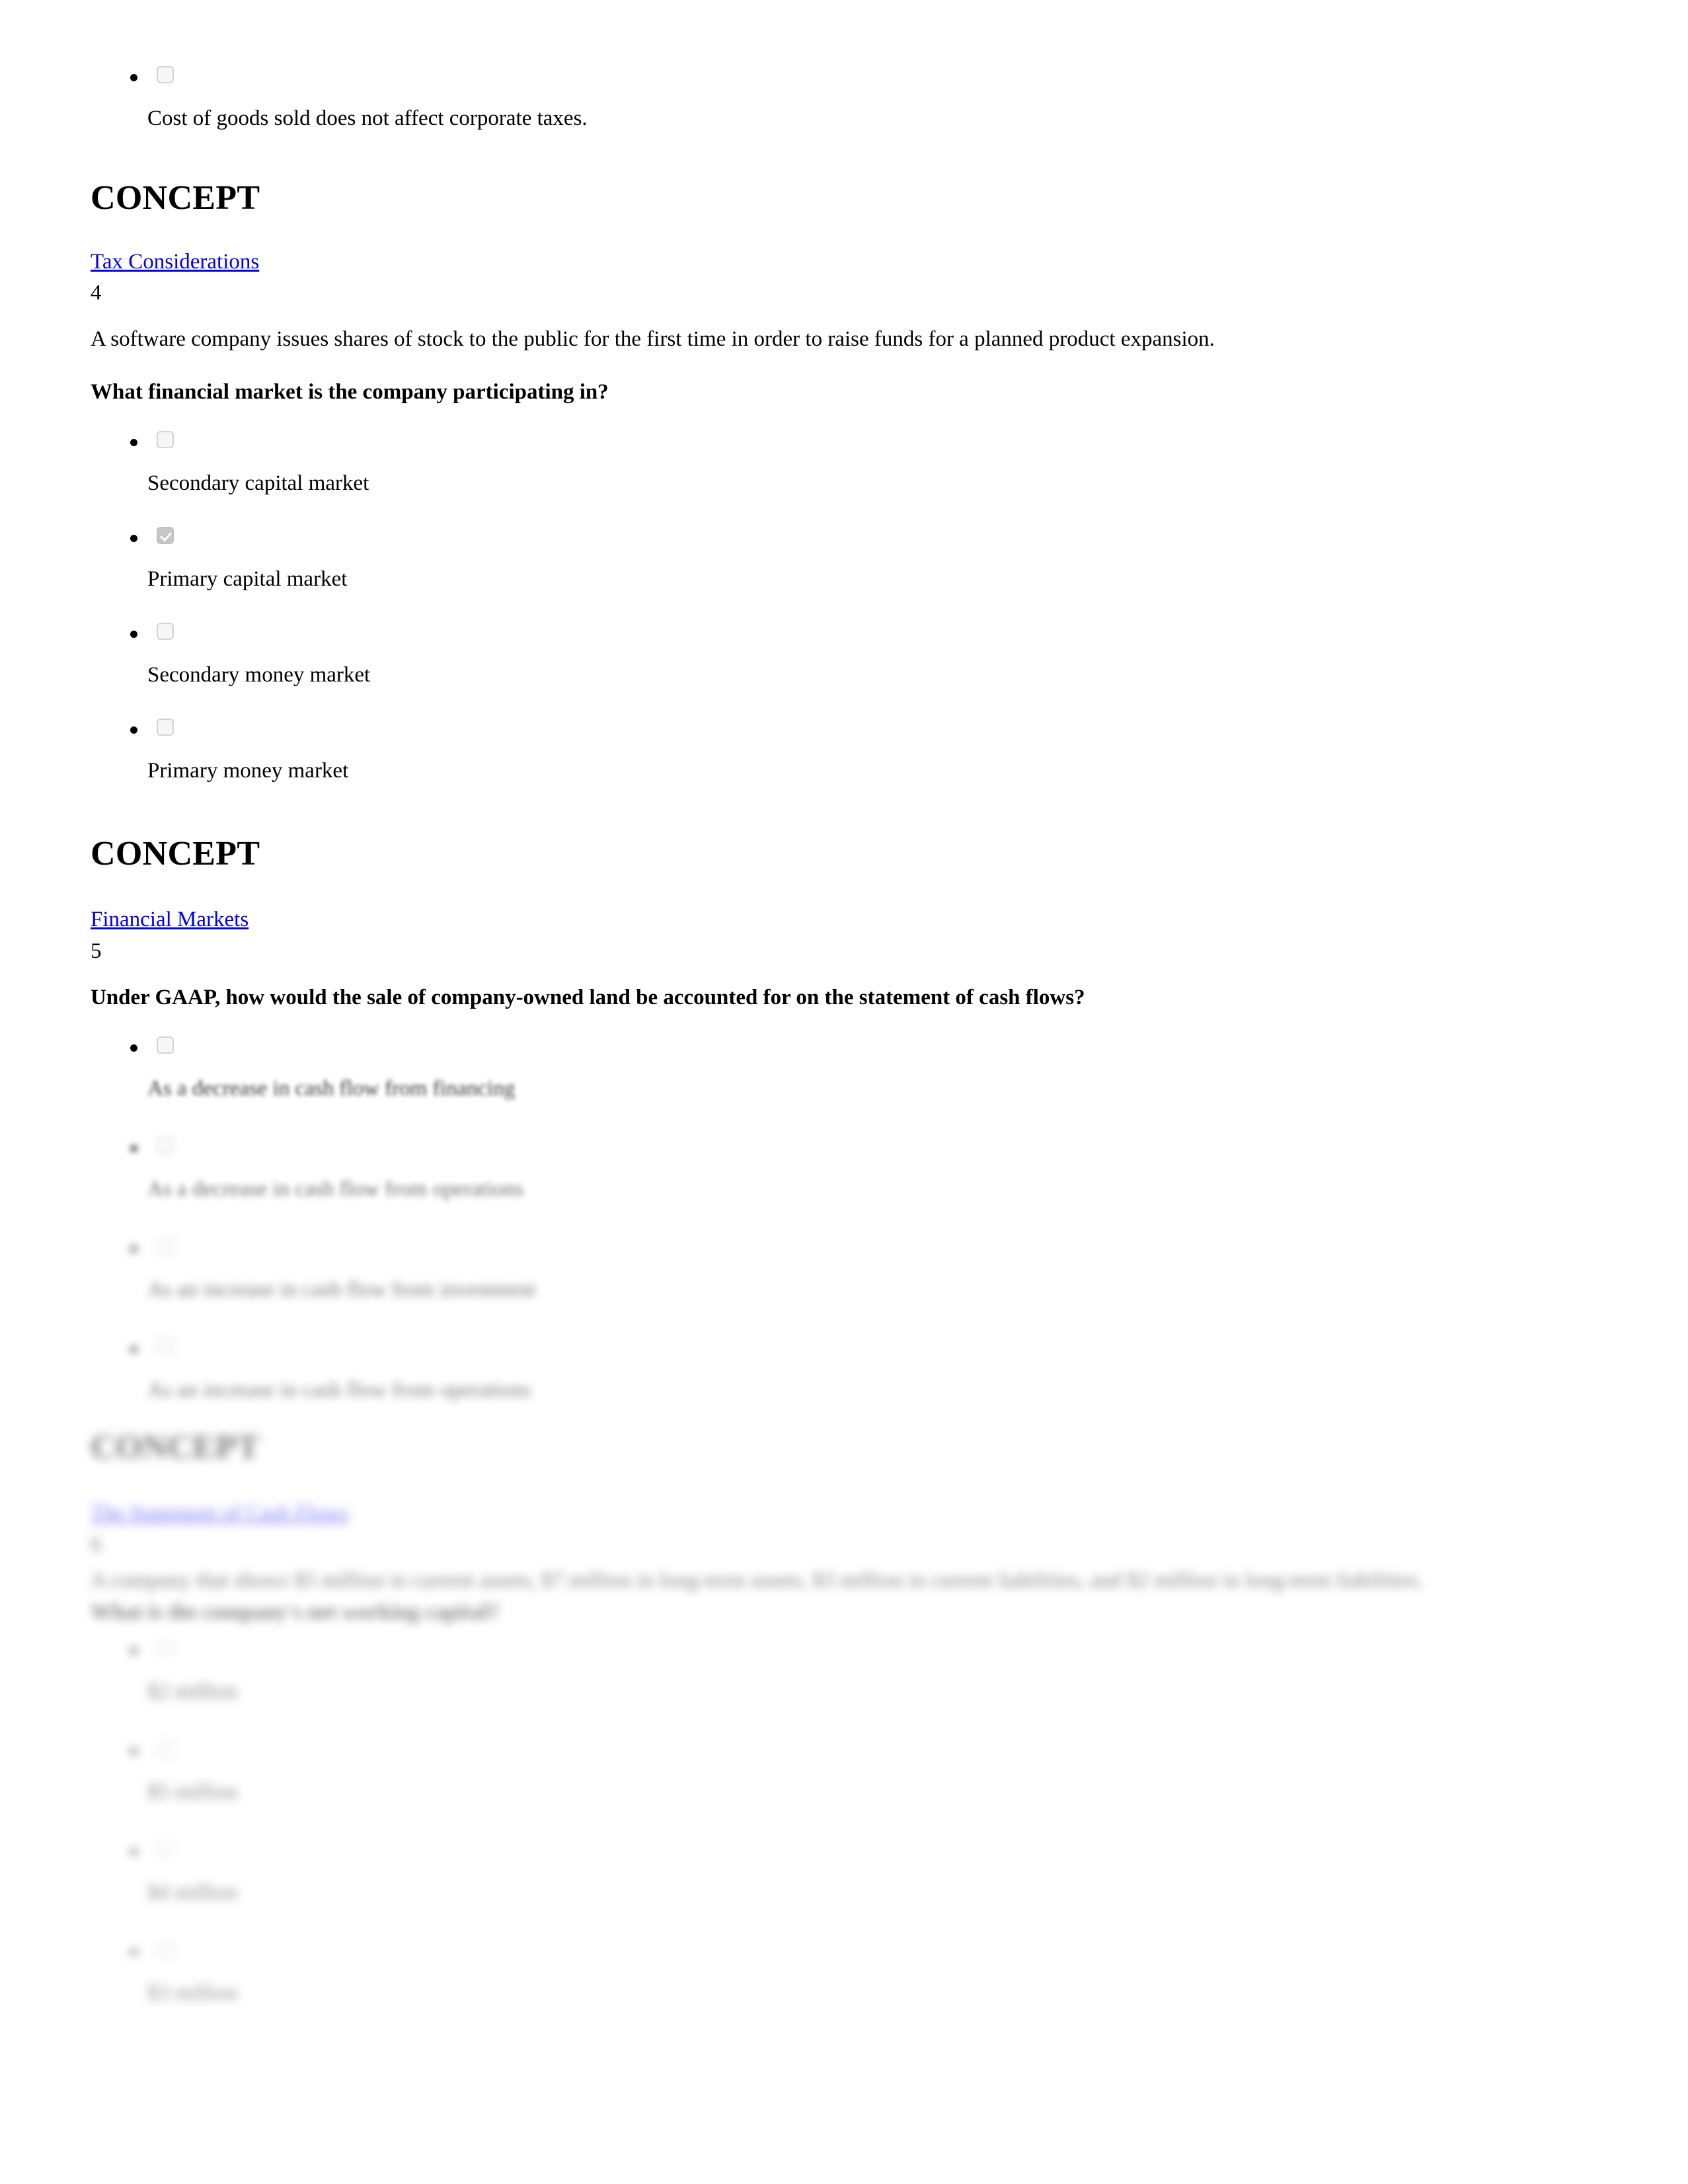  What do you see at coordinates (827, 1790) in the screenshot?
I see `list-item: $5 million` at bounding box center [827, 1790].